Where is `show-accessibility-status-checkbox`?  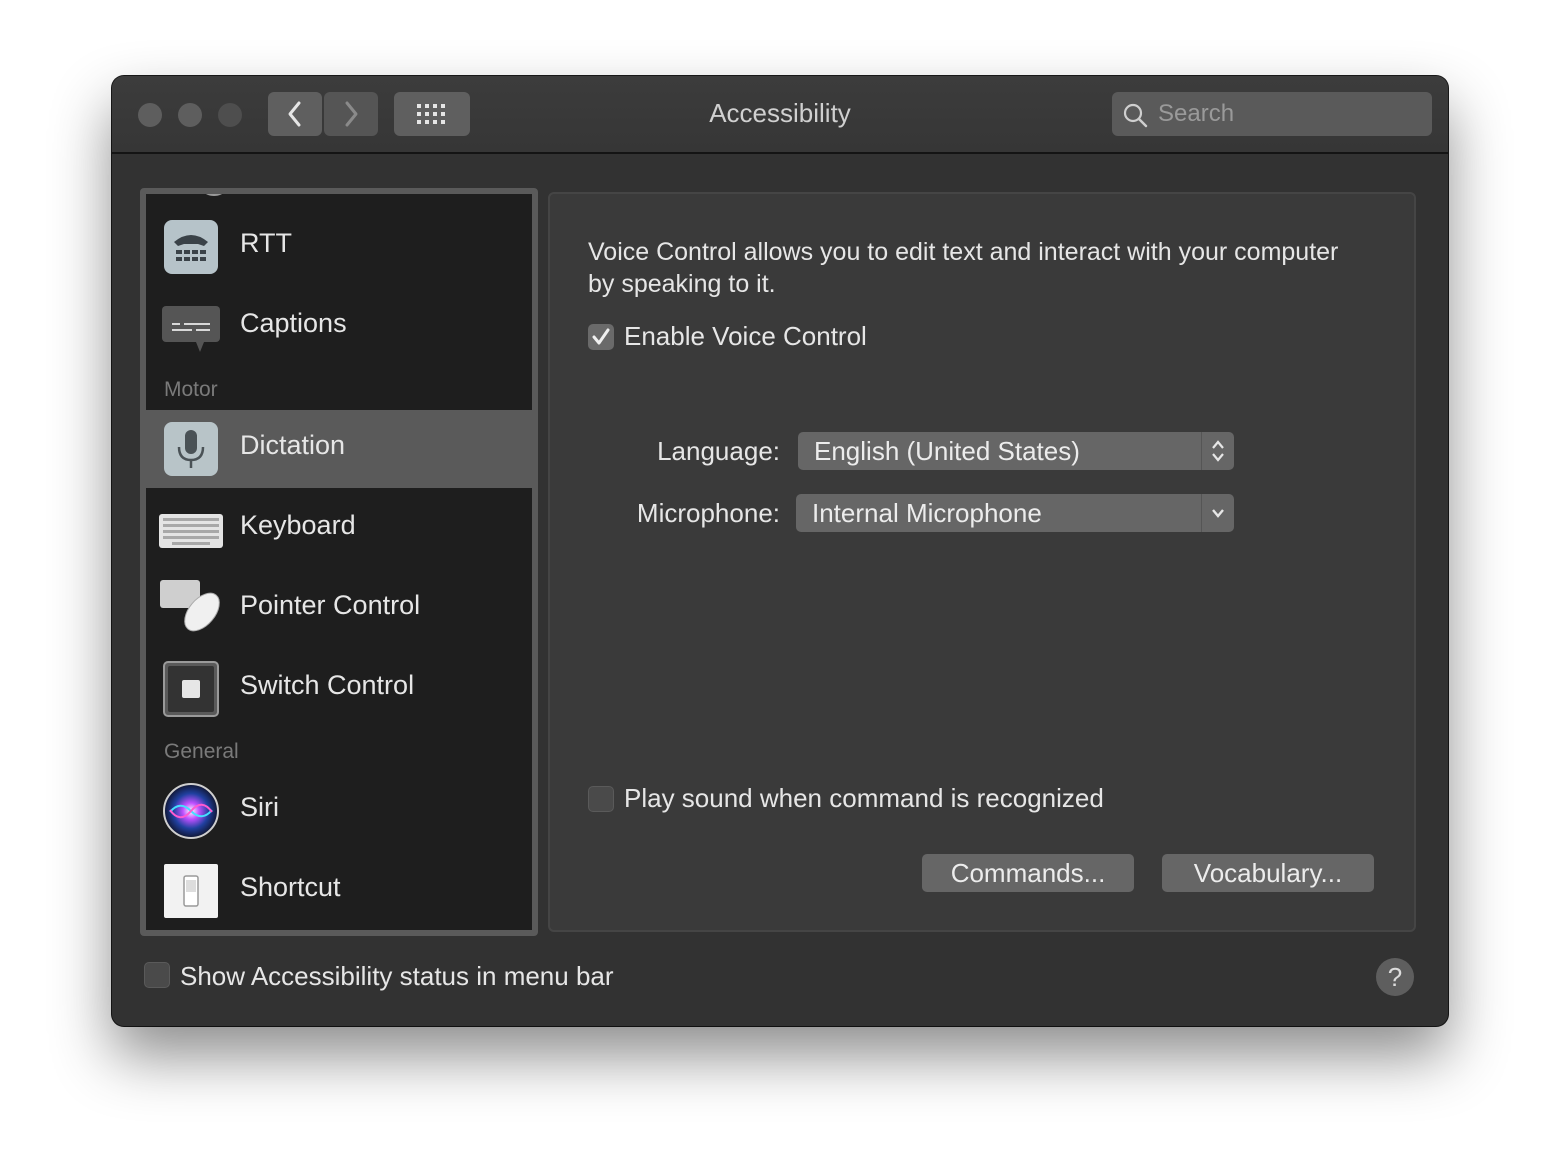 show-accessibility-status-checkbox is located at coordinates (157, 975).